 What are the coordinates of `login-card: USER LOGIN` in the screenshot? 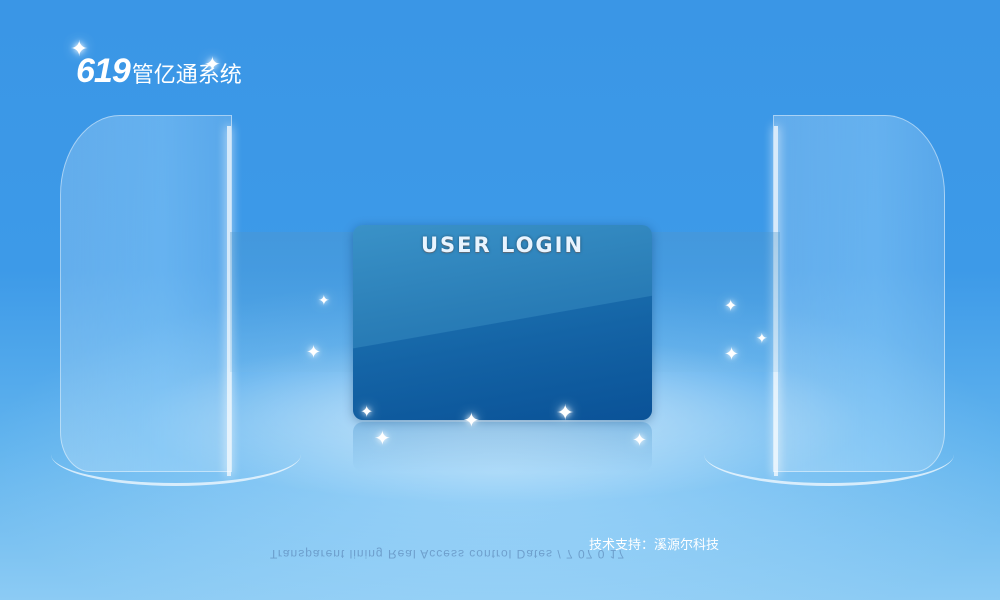 It's located at (502, 322).